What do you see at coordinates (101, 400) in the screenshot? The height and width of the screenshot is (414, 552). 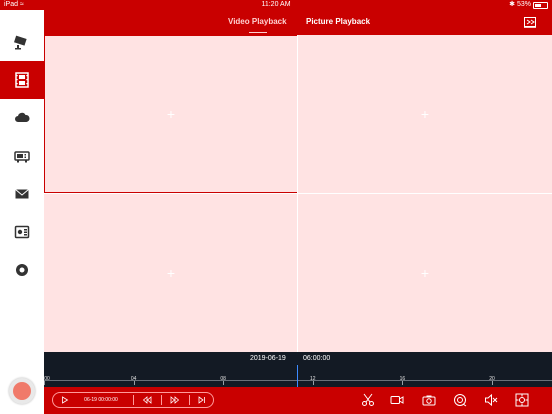 I see `playback-time: 06-19 00:00:00` at bounding box center [101, 400].